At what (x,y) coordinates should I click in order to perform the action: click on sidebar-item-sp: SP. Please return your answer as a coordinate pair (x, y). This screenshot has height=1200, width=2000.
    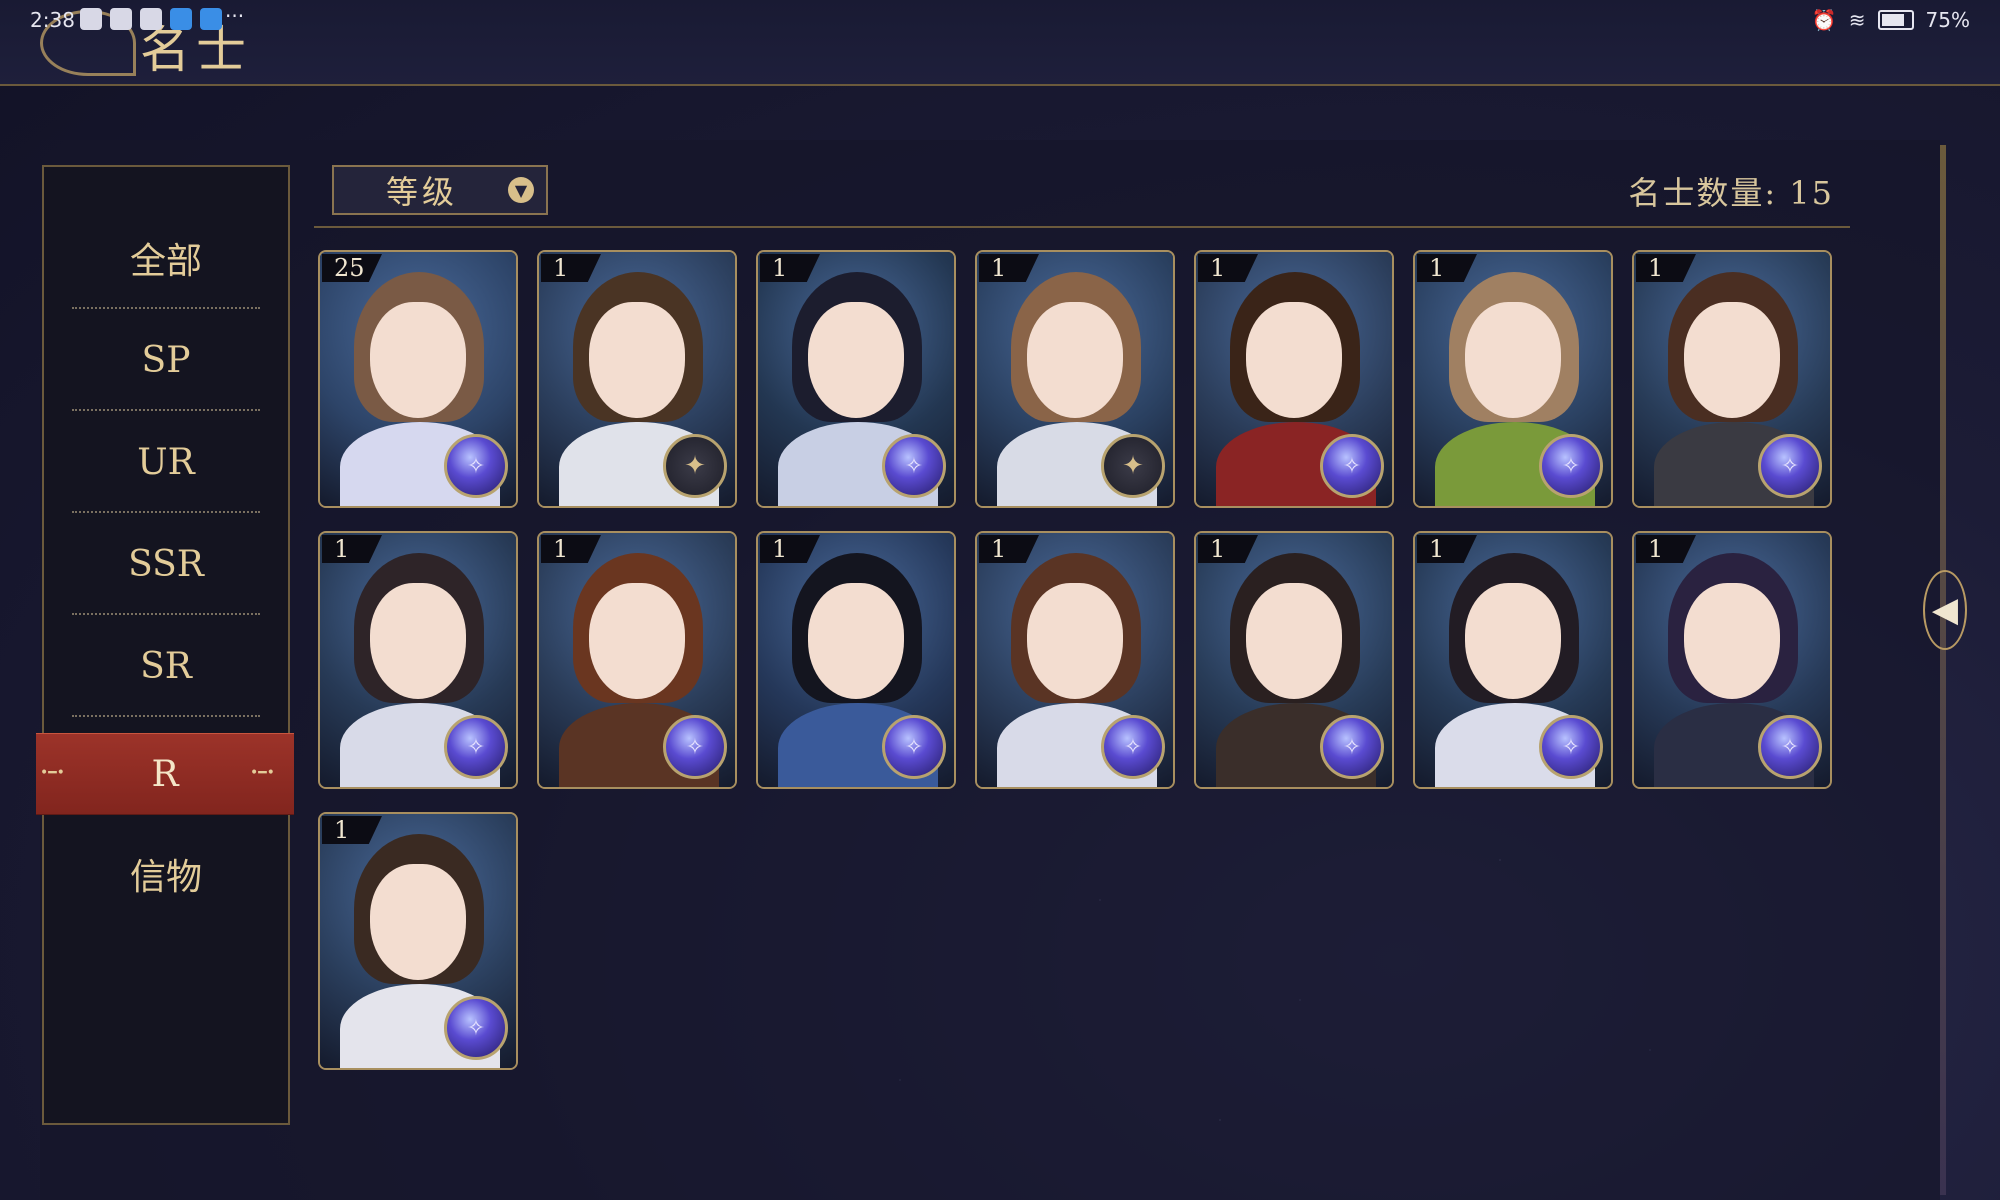
    Looking at the image, I should click on (166, 360).